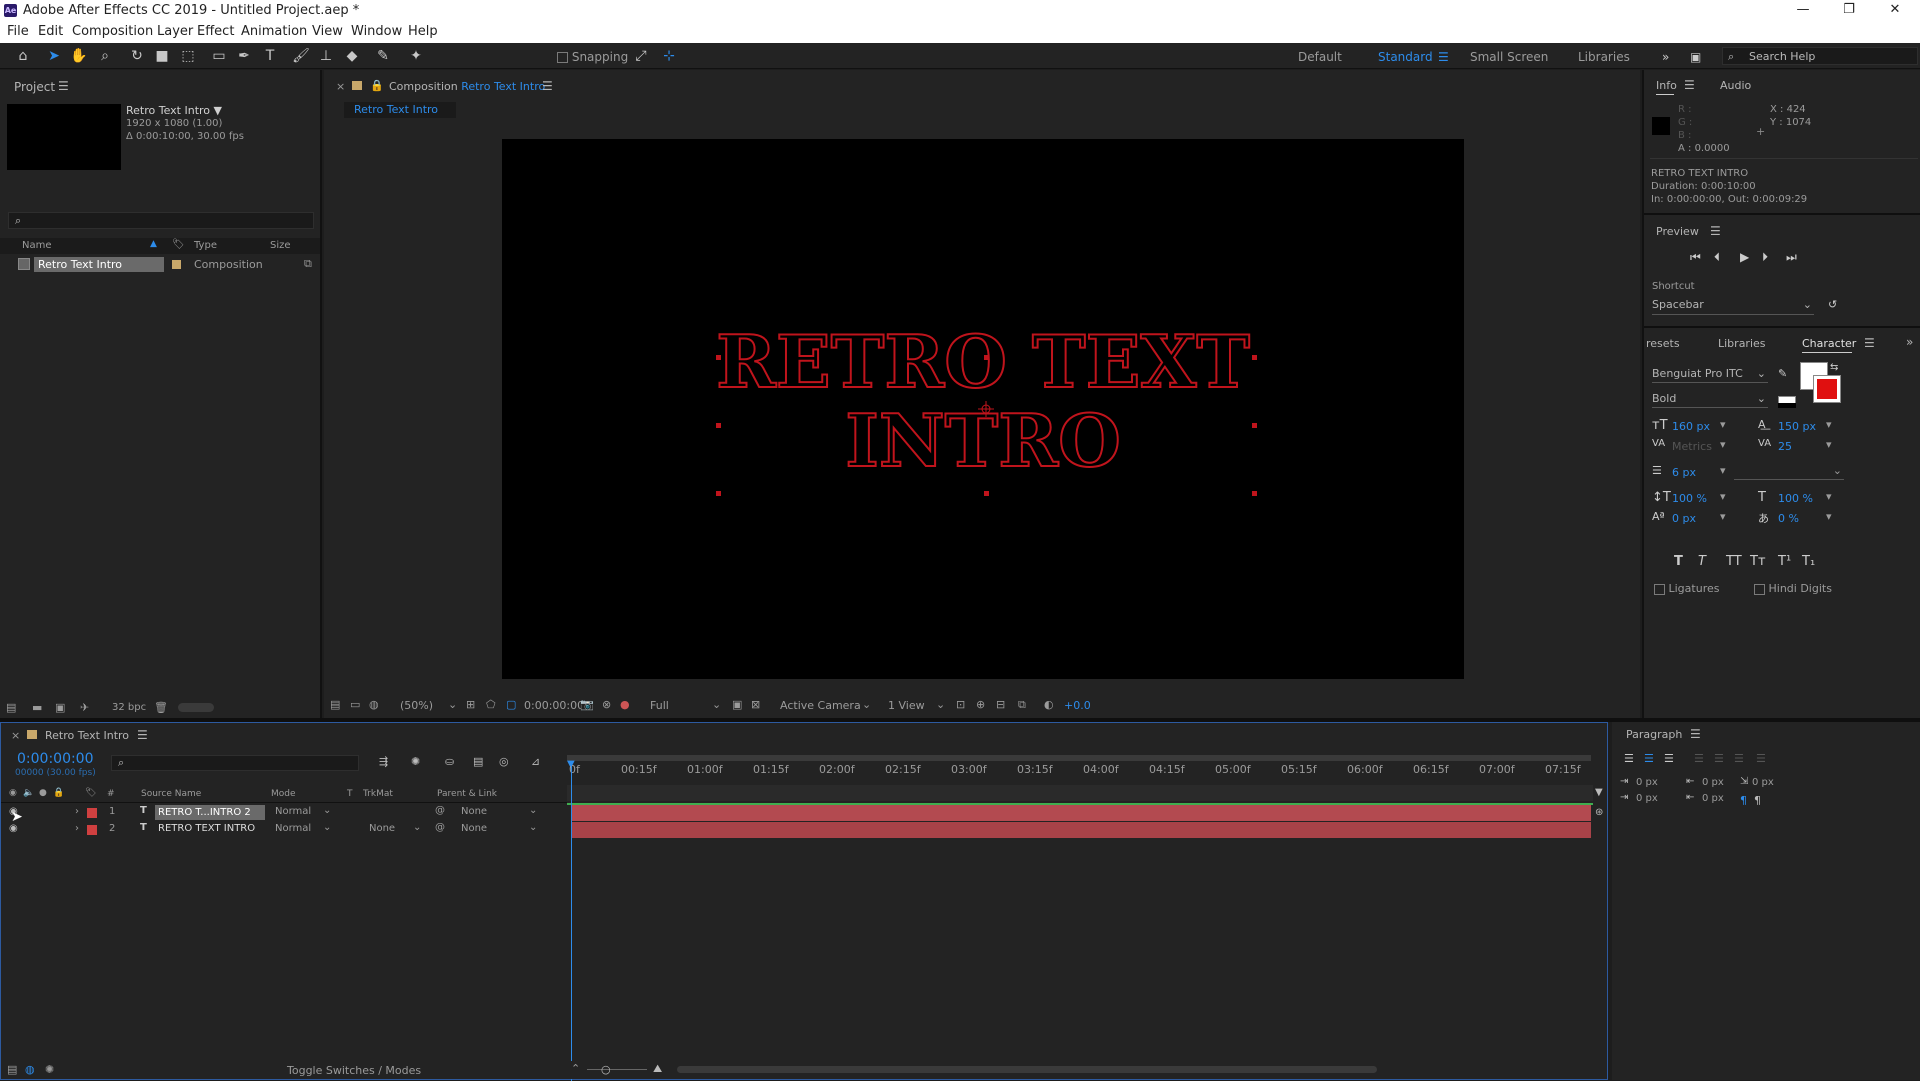 This screenshot has height=1081, width=1920. What do you see at coordinates (1734, 561) in the screenshot?
I see `all-caps-button: TT` at bounding box center [1734, 561].